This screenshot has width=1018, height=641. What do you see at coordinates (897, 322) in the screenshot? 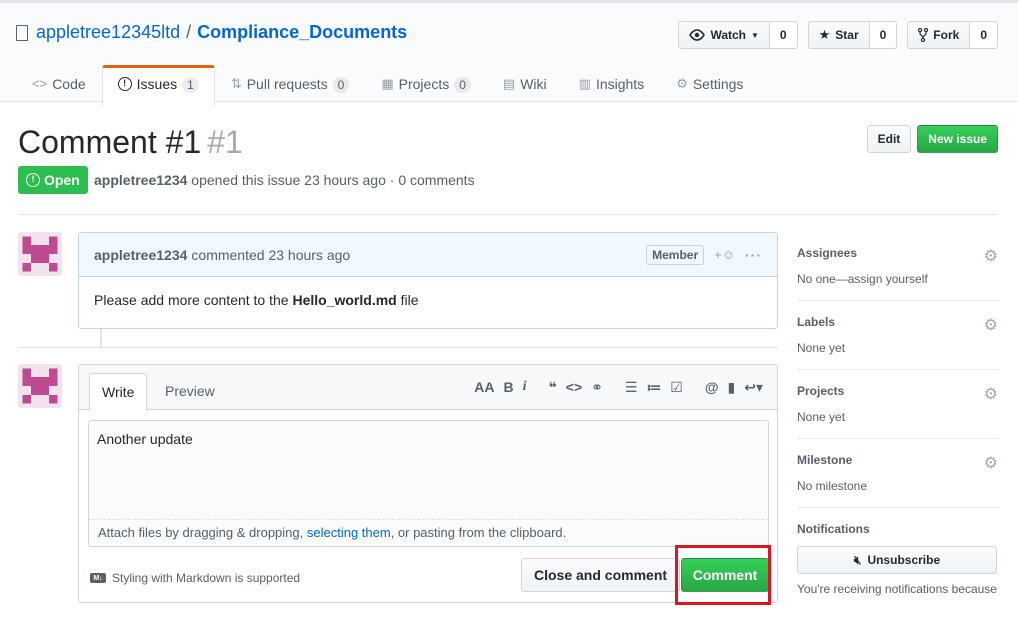
I see `labels-title: Labels` at bounding box center [897, 322].